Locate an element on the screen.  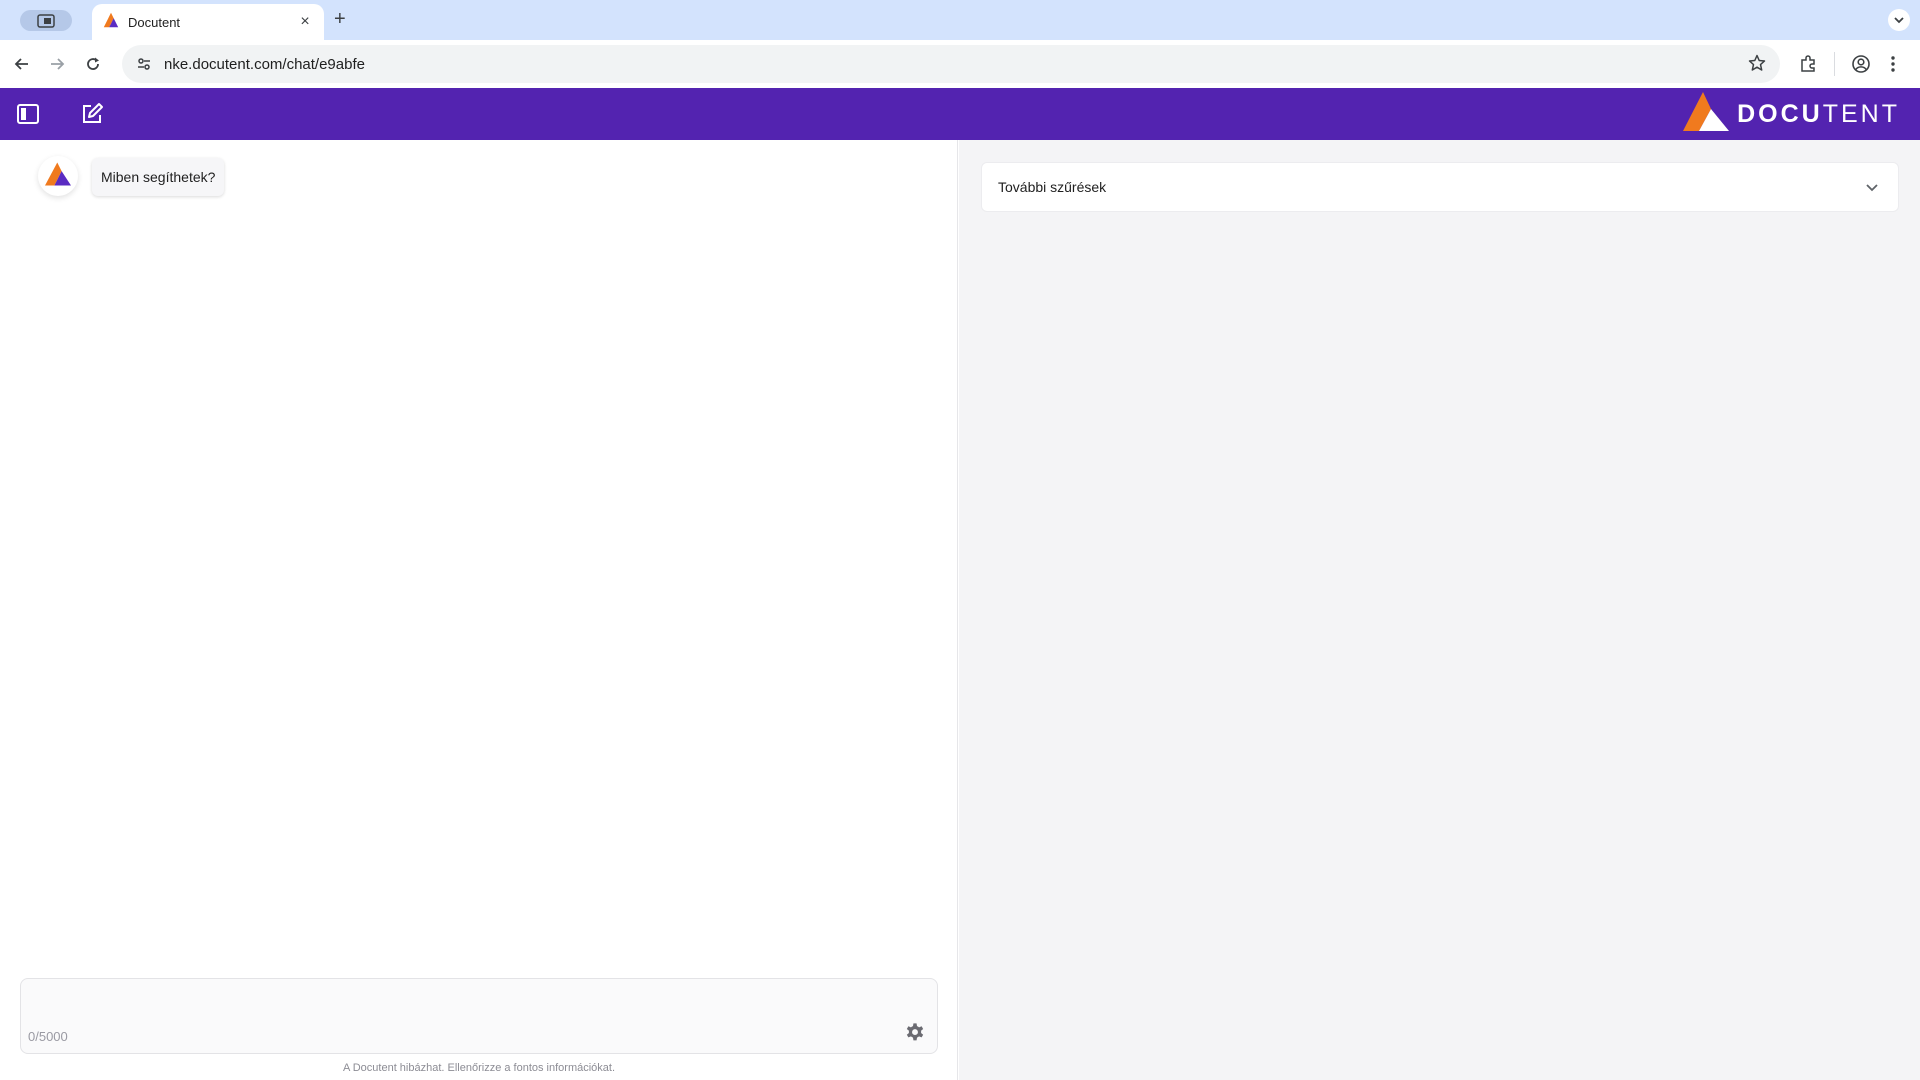
message-composer: 0/5000 is located at coordinates (479, 1016).